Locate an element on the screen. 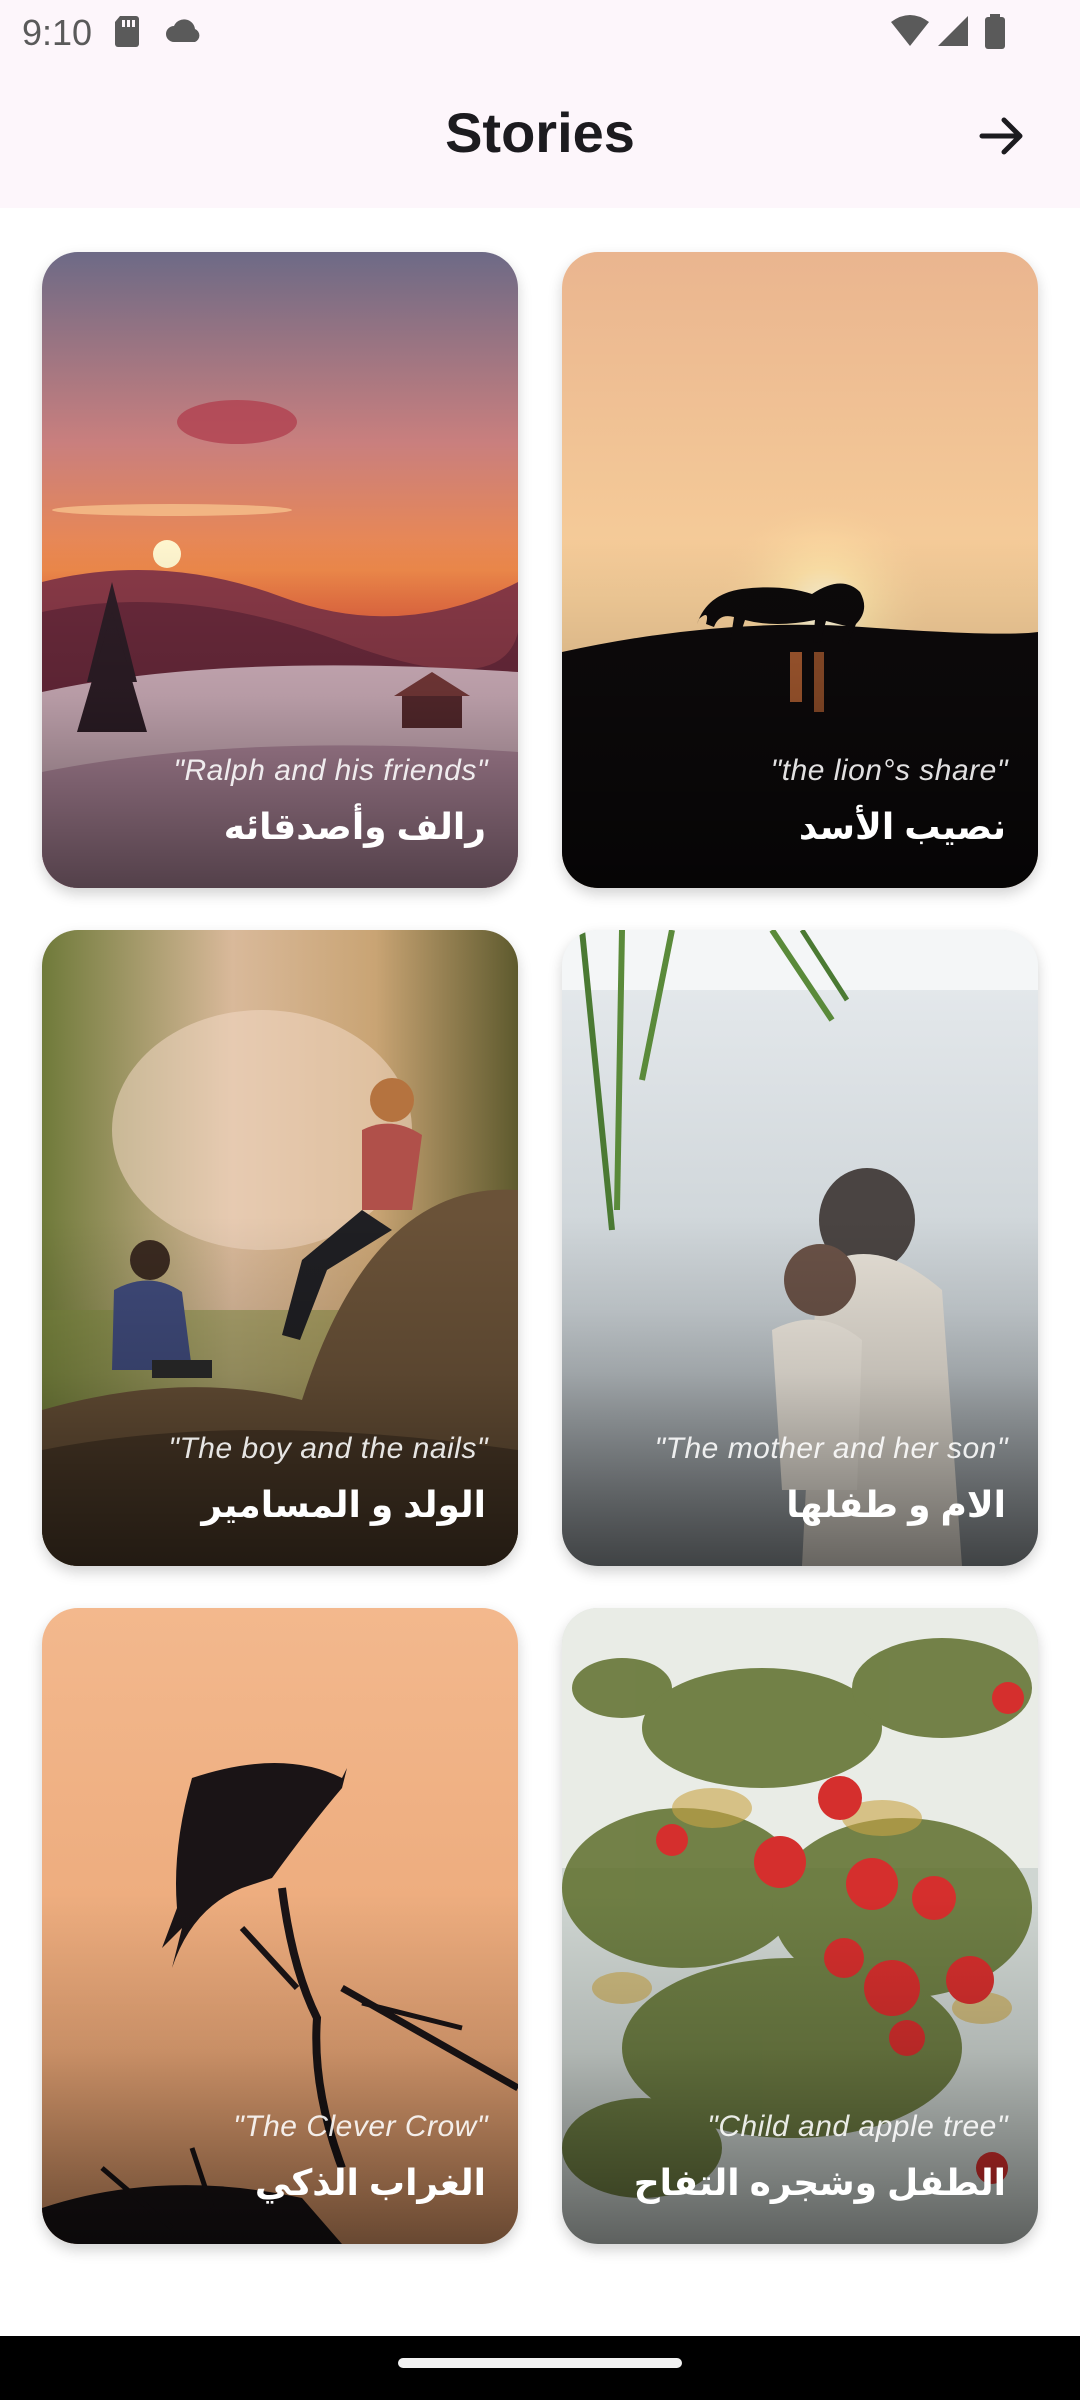 The width and height of the screenshot is (1080, 2400). story-title-arabic: الولد و المسامير is located at coordinates (343, 1504).